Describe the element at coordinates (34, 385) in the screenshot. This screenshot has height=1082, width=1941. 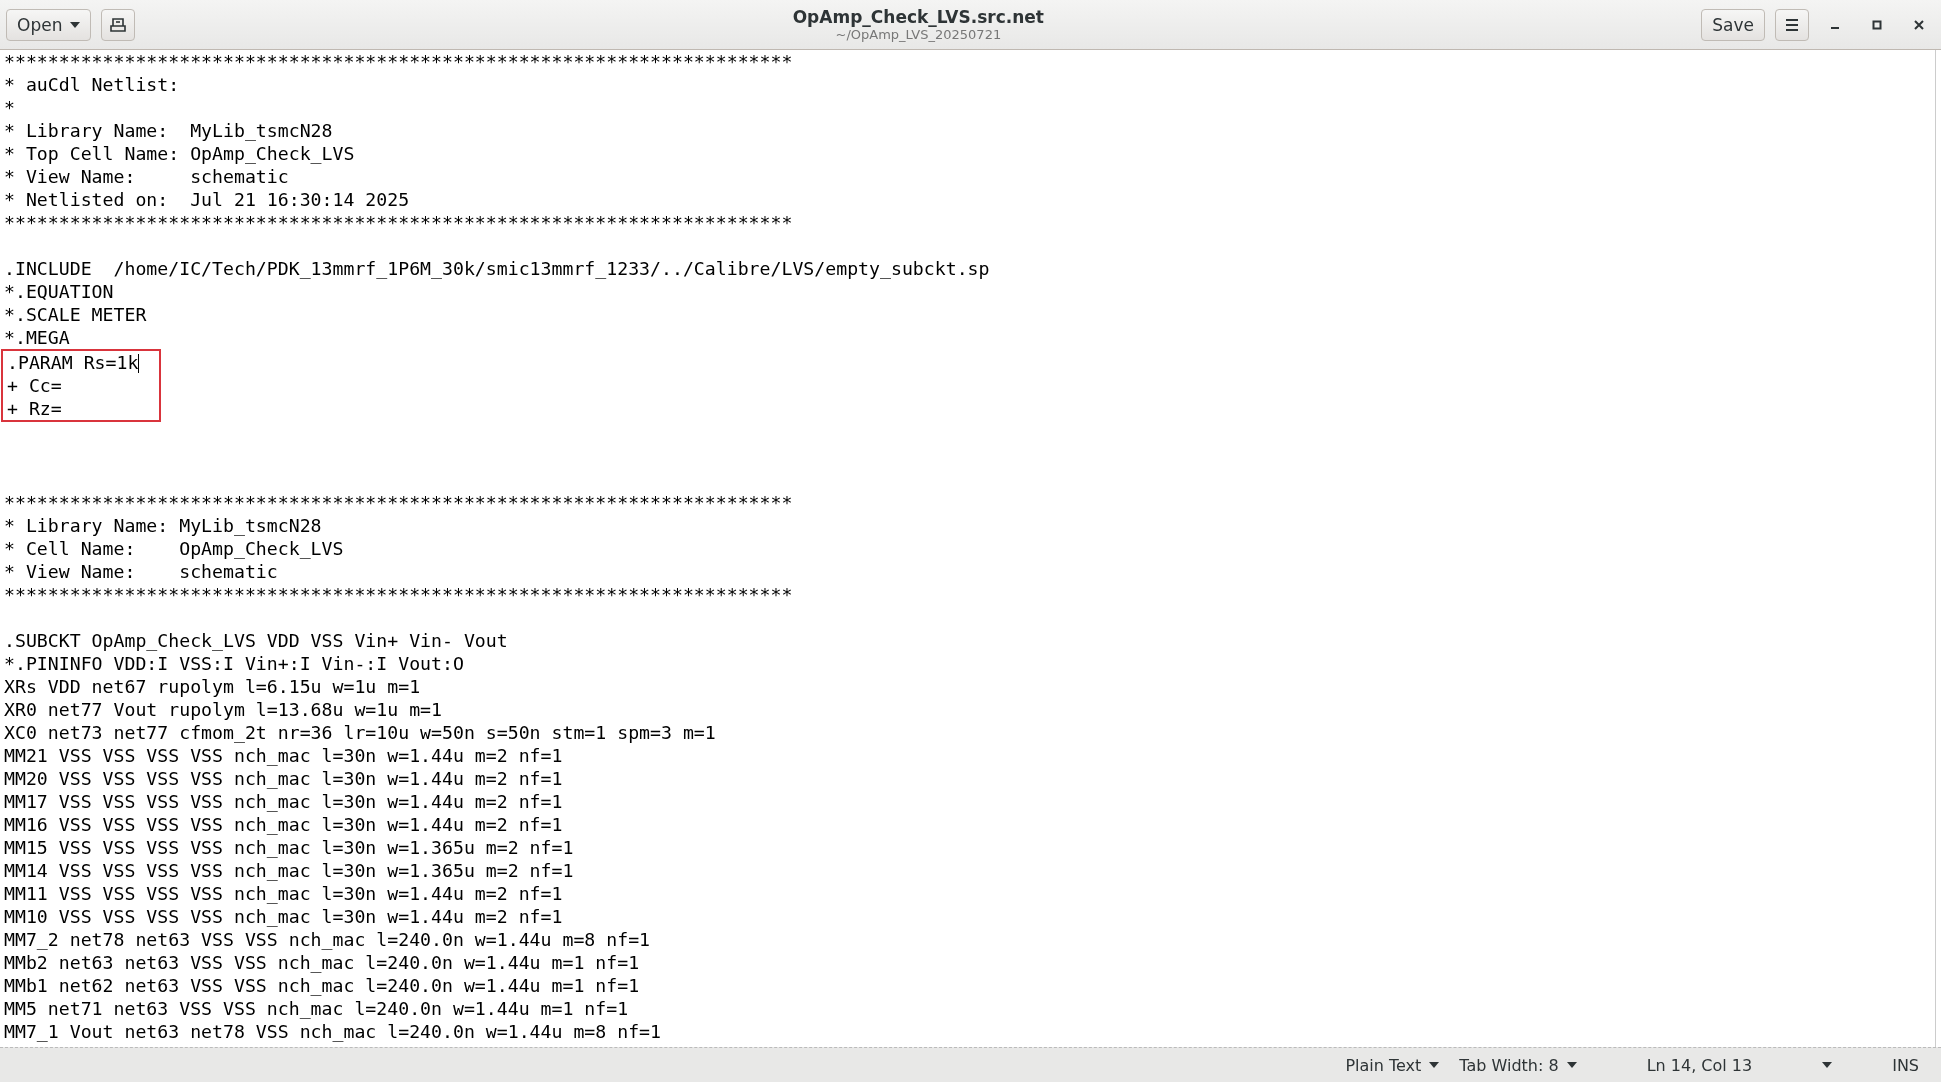
I see `code-line: + Cc=` at that location.